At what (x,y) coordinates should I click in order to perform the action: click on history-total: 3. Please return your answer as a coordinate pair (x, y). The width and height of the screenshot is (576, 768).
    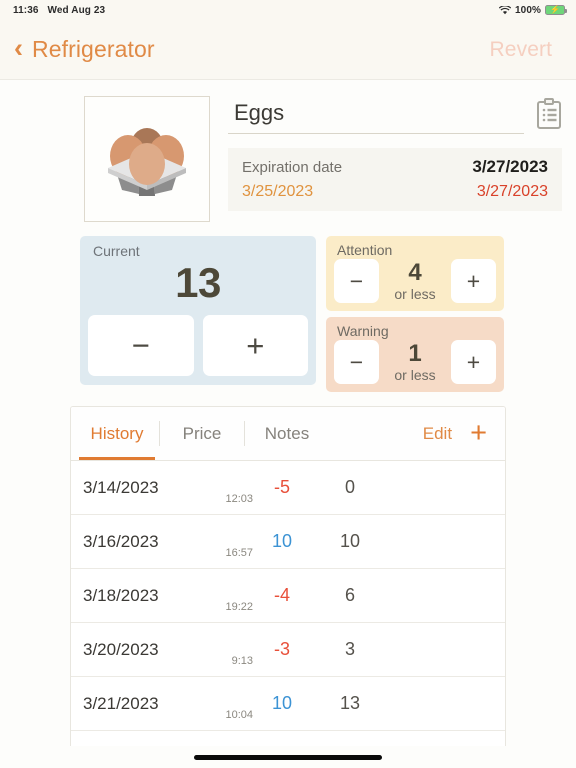
    Looking at the image, I should click on (349, 649).